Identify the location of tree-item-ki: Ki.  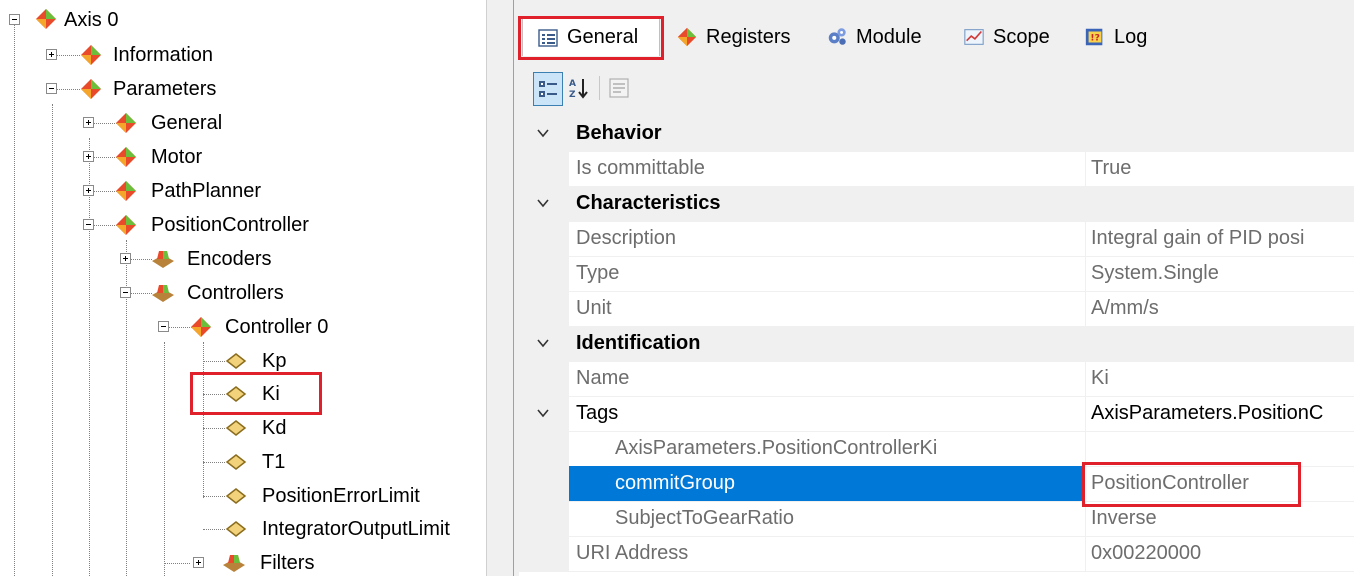
(271, 394).